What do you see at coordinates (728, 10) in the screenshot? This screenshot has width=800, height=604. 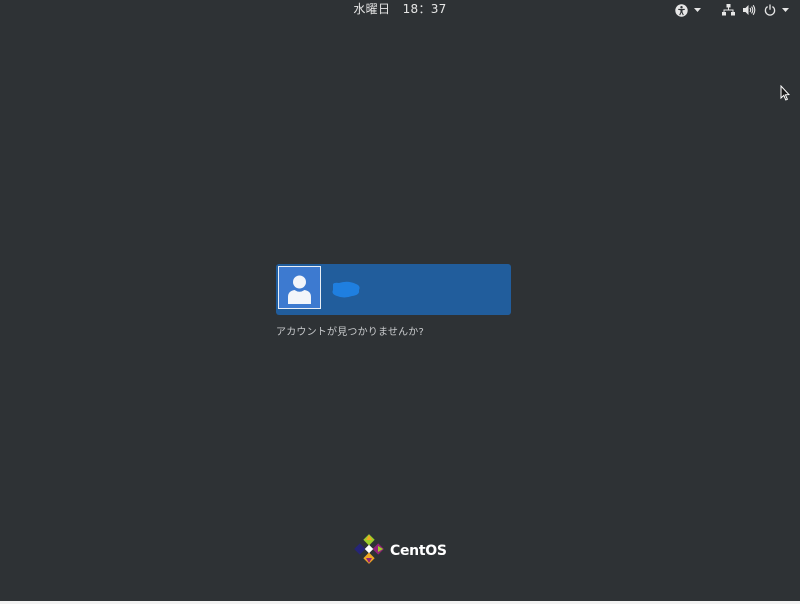 I see `network-wired-icon` at bounding box center [728, 10].